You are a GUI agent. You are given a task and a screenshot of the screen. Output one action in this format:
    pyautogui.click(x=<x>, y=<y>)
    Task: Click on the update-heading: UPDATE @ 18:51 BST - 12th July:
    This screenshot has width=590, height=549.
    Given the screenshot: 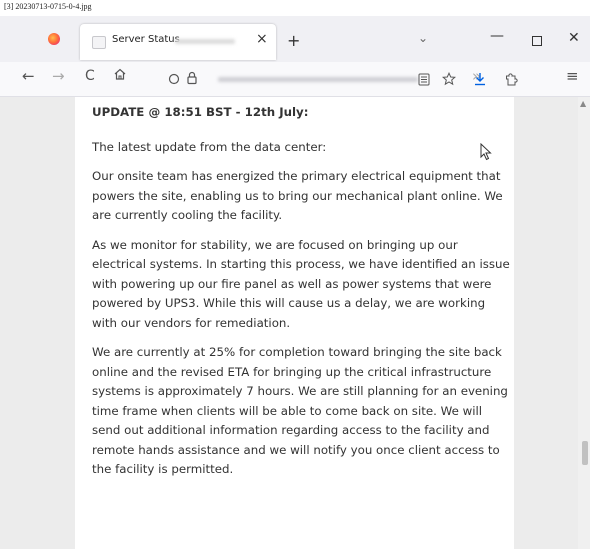 What is the action you would take?
    pyautogui.click(x=200, y=112)
    